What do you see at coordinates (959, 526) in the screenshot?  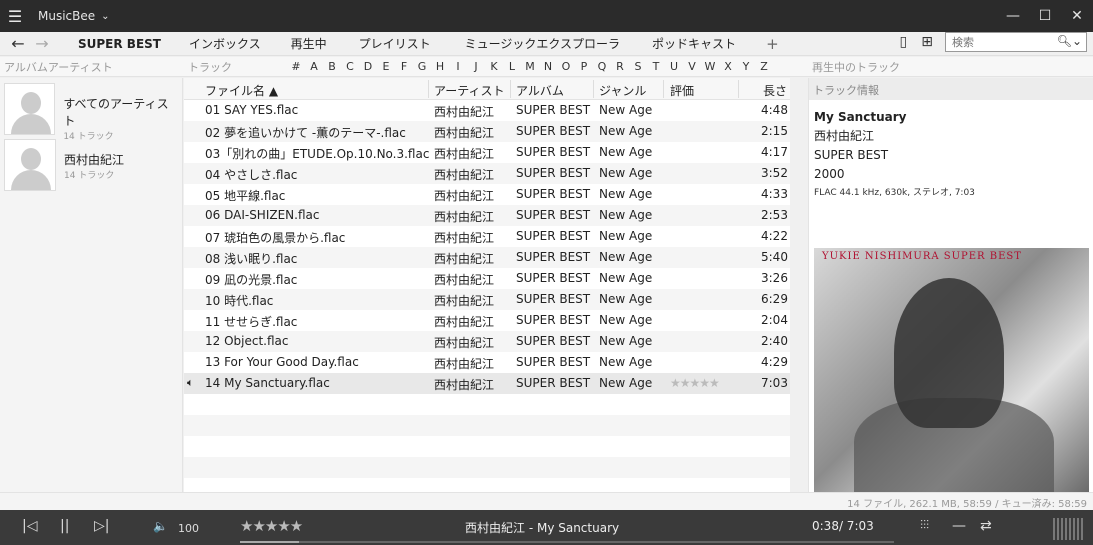 I see `shuffle-icon: —` at bounding box center [959, 526].